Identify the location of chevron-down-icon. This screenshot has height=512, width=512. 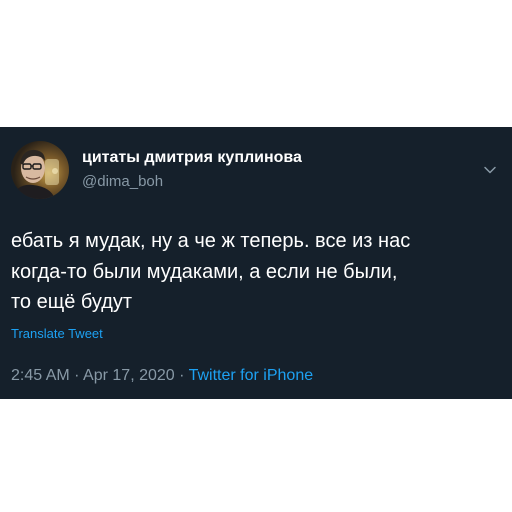
(490, 170).